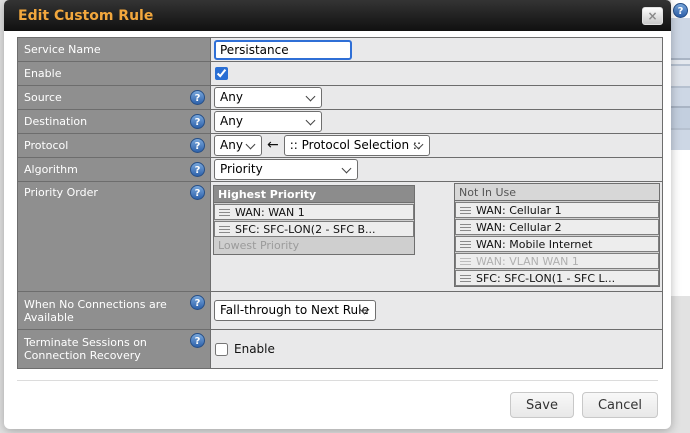  What do you see at coordinates (680, 10) in the screenshot?
I see `page-help-icon: ?` at bounding box center [680, 10].